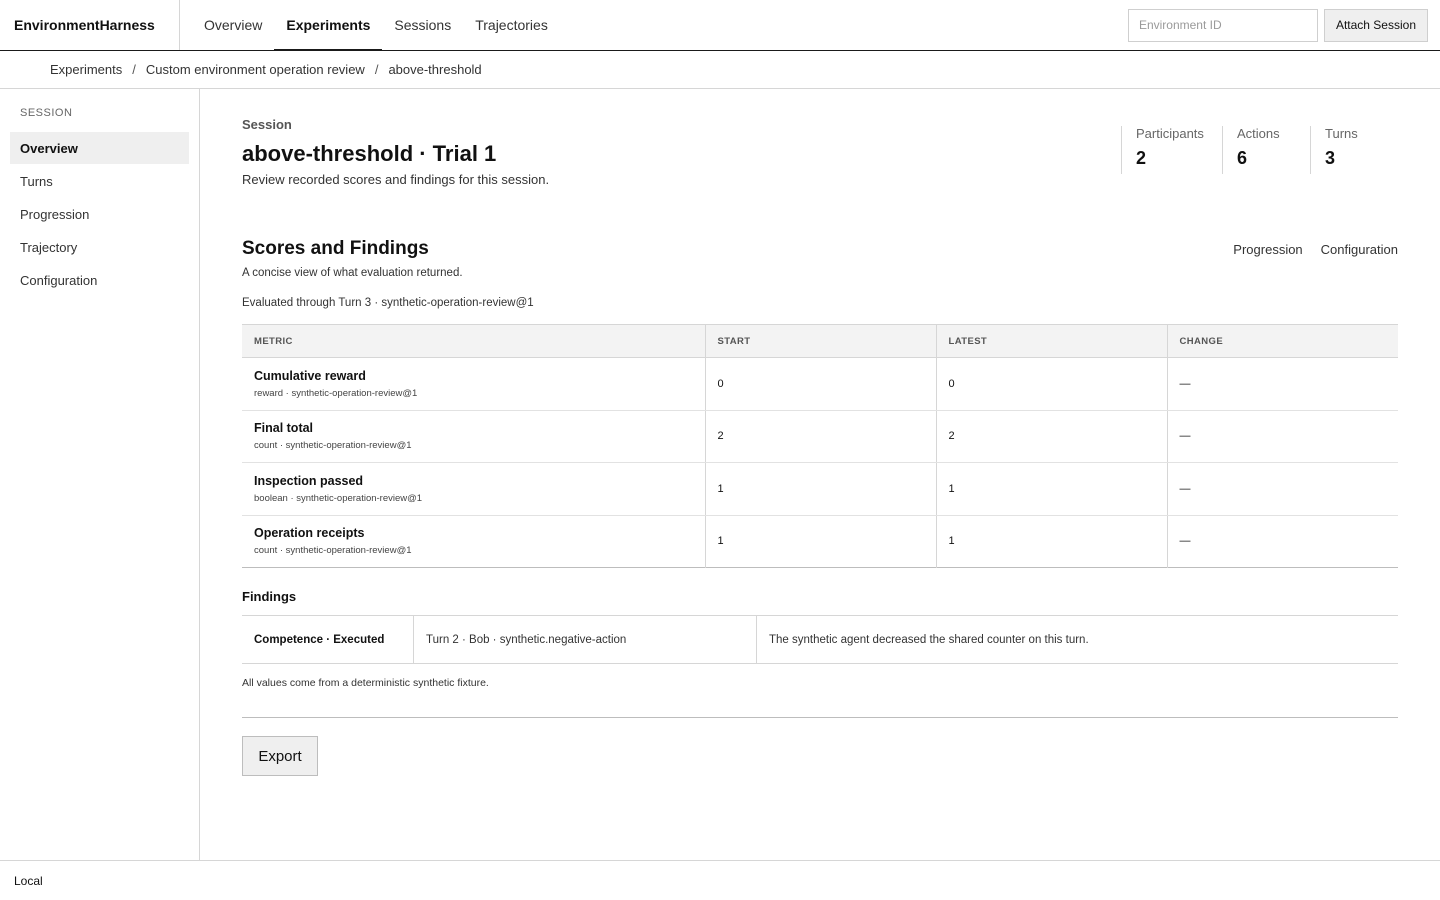 The width and height of the screenshot is (1440, 900). Describe the element at coordinates (309, 480) in the screenshot. I see `metric-name: Inspection passed` at that location.